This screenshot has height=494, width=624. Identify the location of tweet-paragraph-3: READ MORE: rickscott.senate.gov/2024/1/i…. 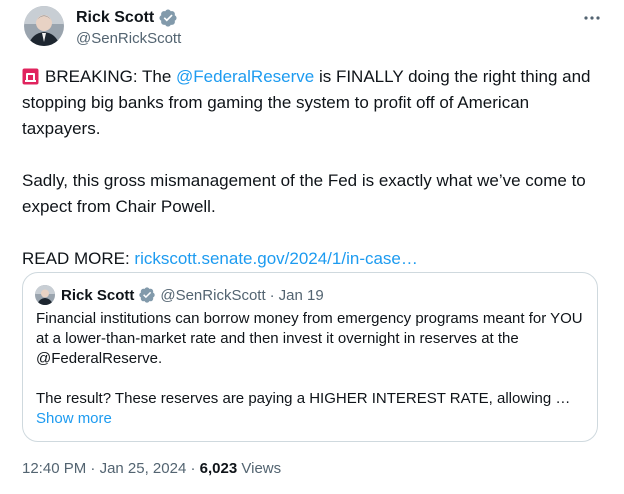
(317, 259).